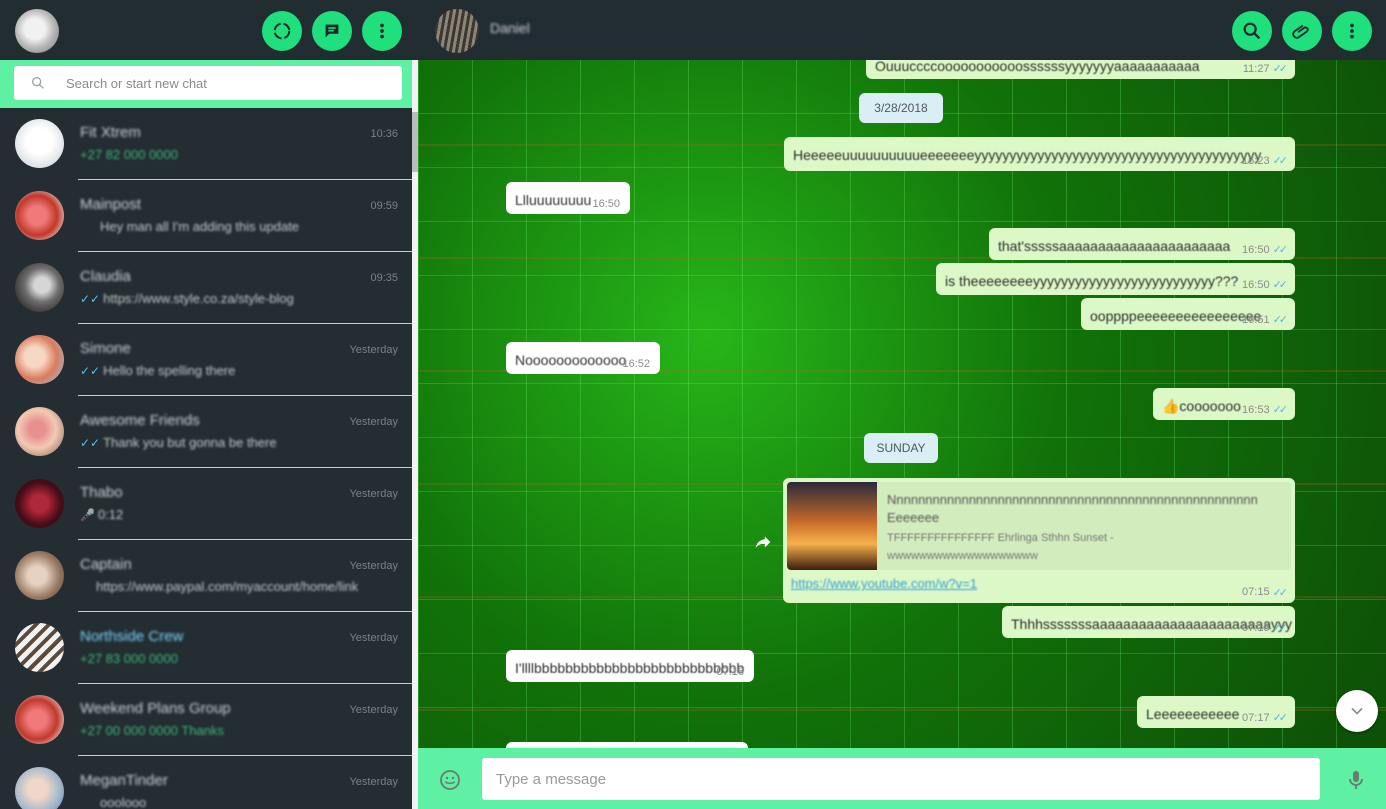 Image resolution: width=1386 pixels, height=809 pixels. I want to click on chat-preview-text: +27 83 000 0000, so click(129, 658).